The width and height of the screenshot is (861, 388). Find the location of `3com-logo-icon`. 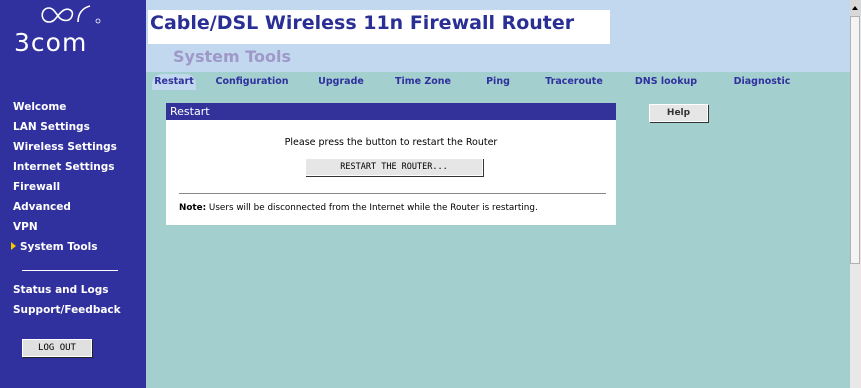

3com-logo-icon is located at coordinates (71, 14).